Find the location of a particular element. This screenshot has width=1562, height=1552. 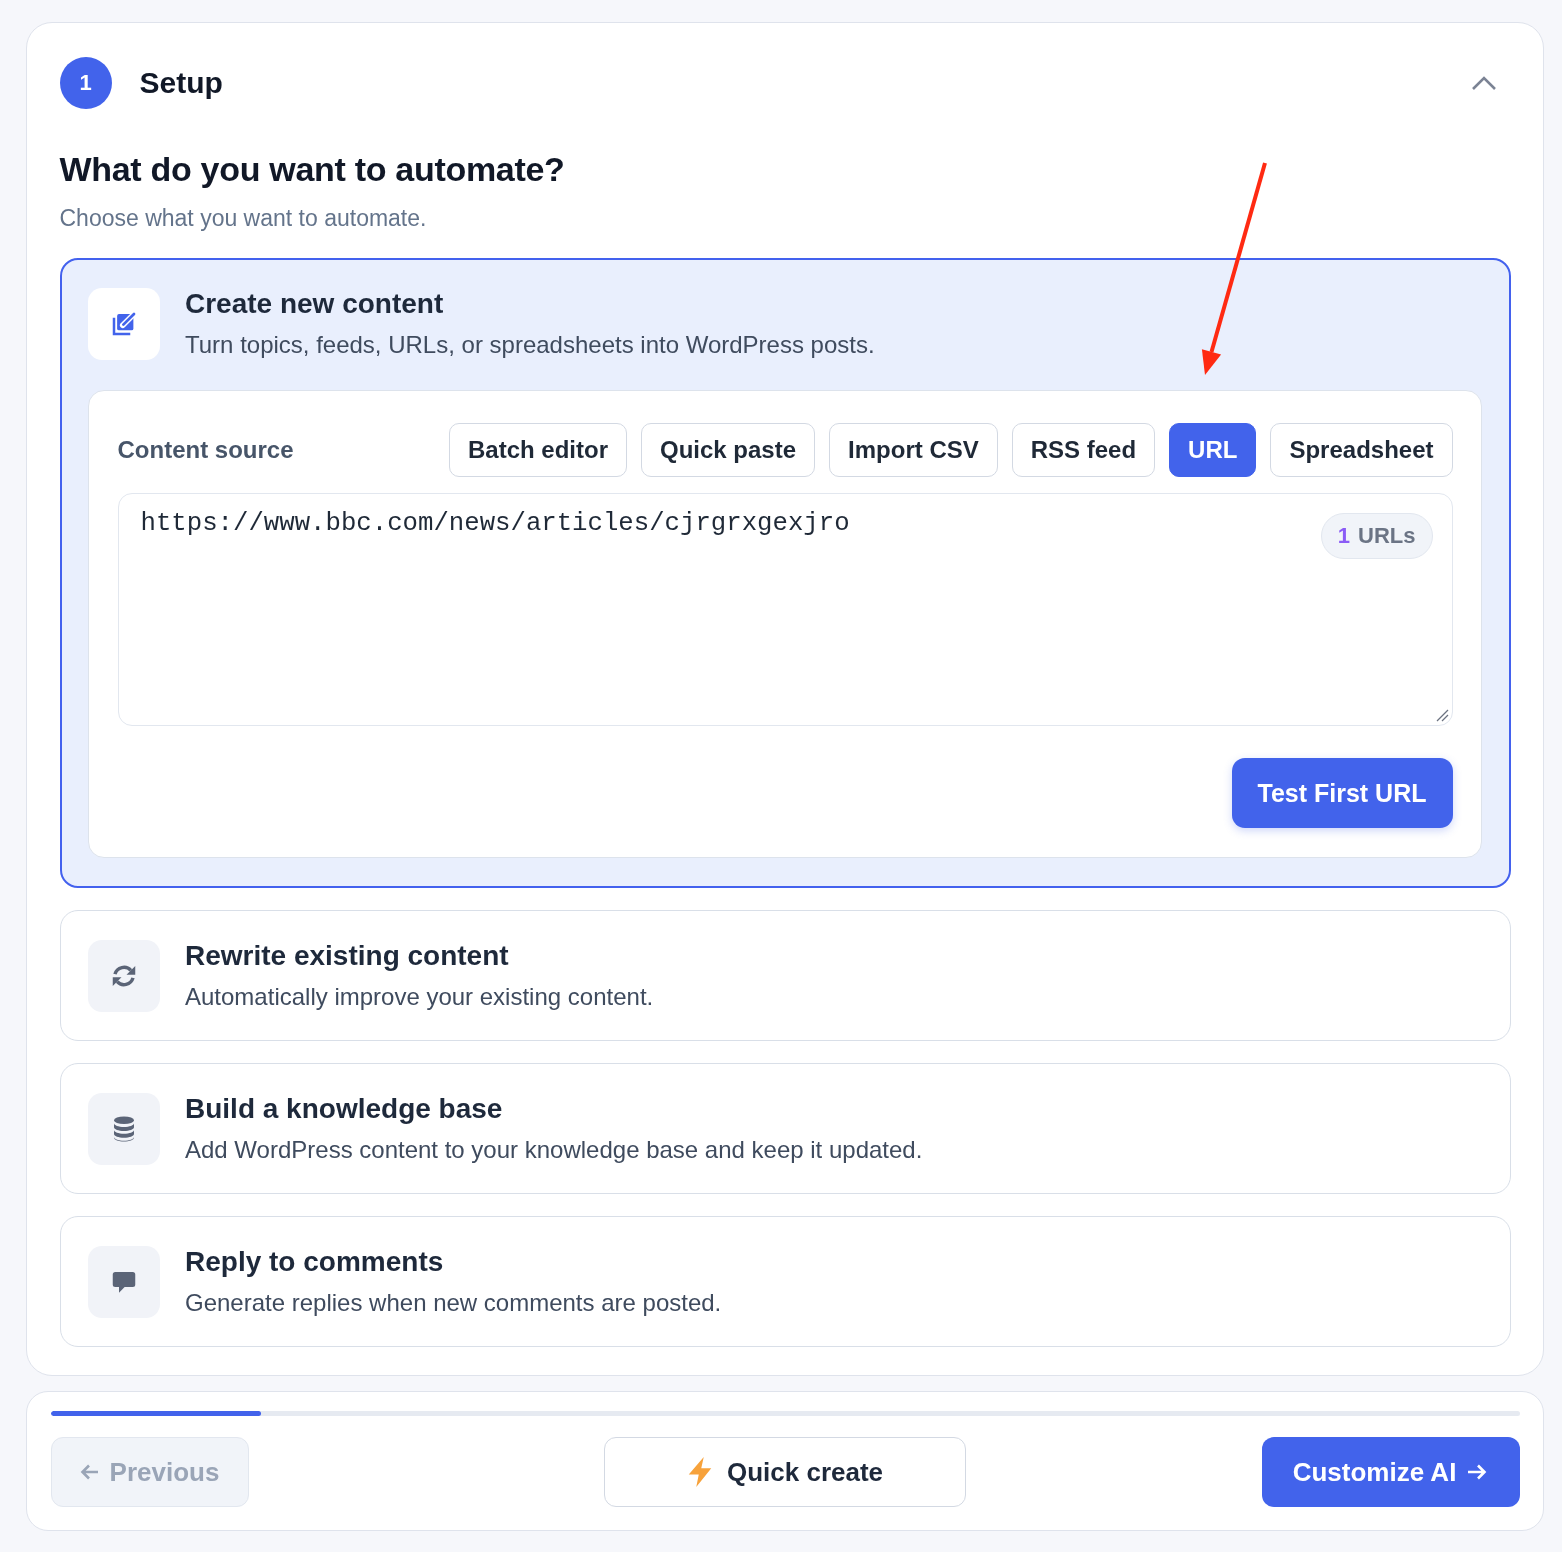

step-number: 1 is located at coordinates (85, 83).